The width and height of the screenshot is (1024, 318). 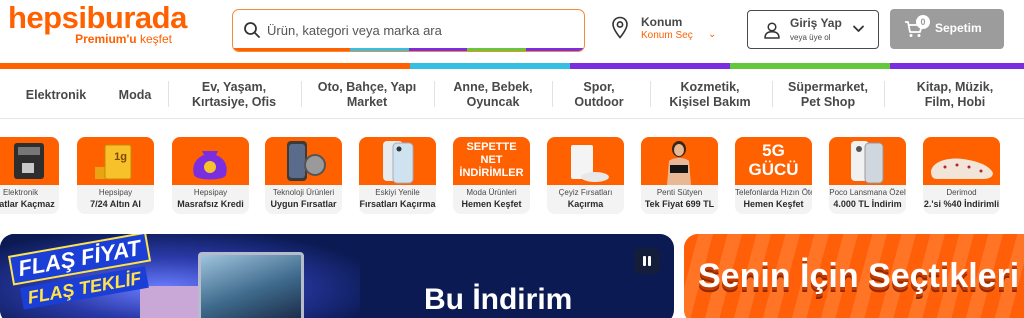 I want to click on logo-sub-rest: keşfet, so click(x=154, y=39).